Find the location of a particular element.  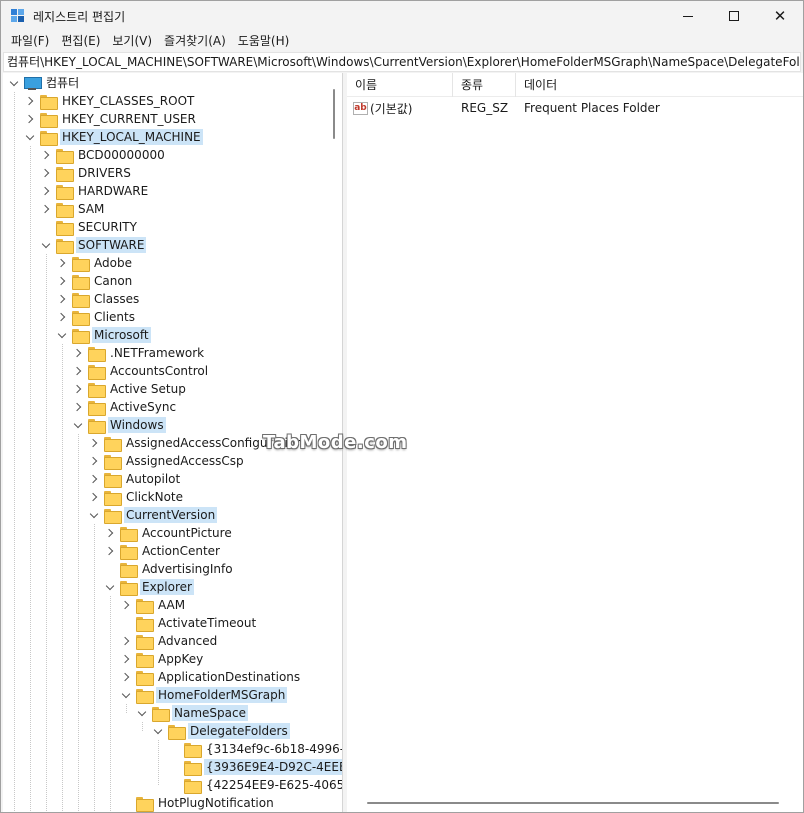

tree-node: BCD00000000 is located at coordinates (103, 155).